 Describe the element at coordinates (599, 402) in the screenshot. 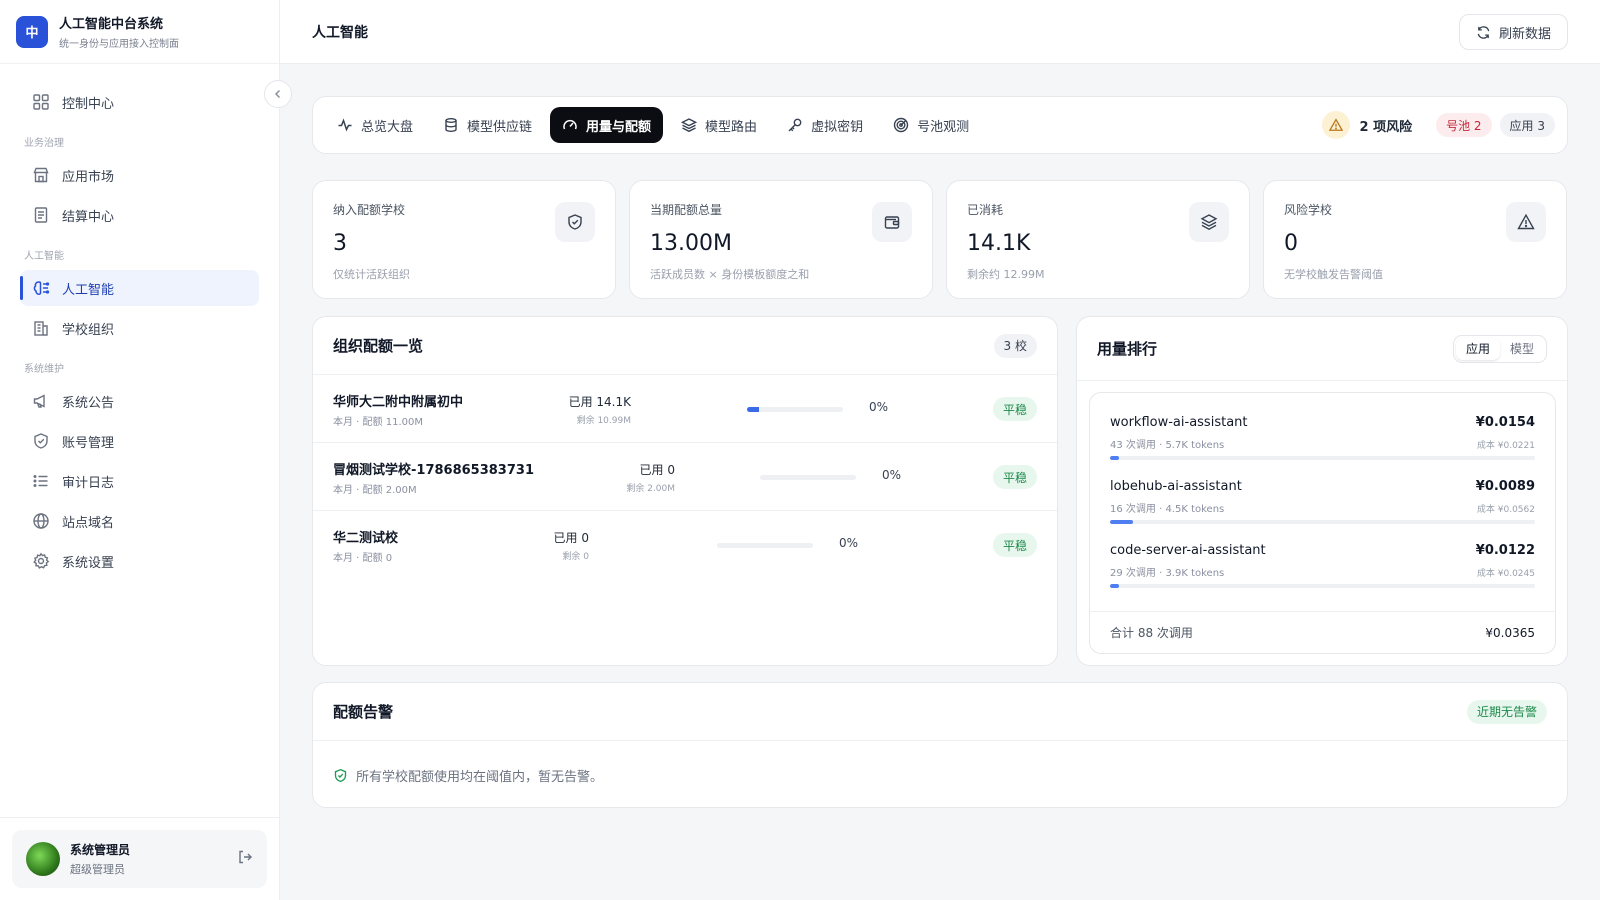

I see `used-value: 已用 14.1K` at that location.